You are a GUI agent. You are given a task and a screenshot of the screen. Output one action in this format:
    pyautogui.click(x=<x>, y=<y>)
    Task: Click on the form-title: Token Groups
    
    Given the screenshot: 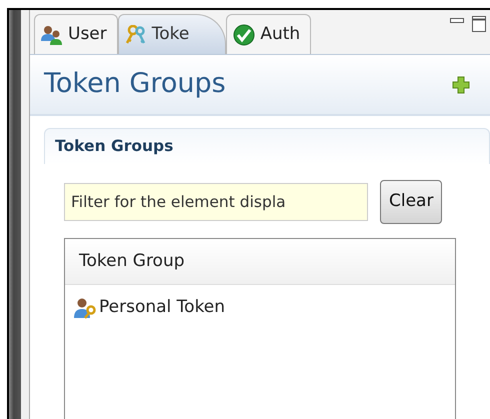 What is the action you would take?
    pyautogui.click(x=135, y=84)
    